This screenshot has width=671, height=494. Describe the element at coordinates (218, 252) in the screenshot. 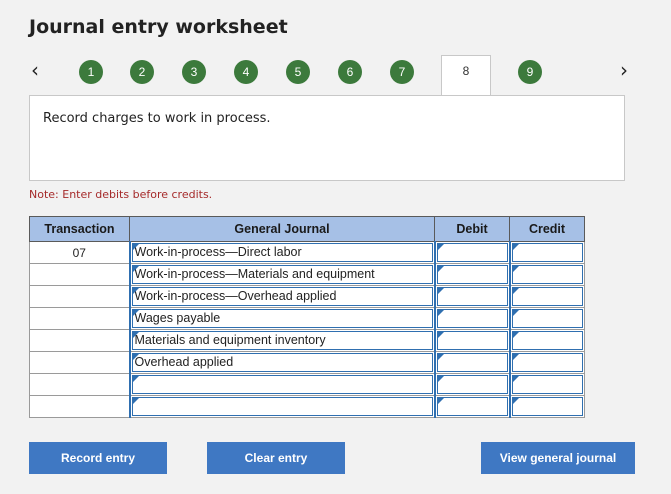

I see `account-select-value: Work-in-process—Direct labor` at that location.